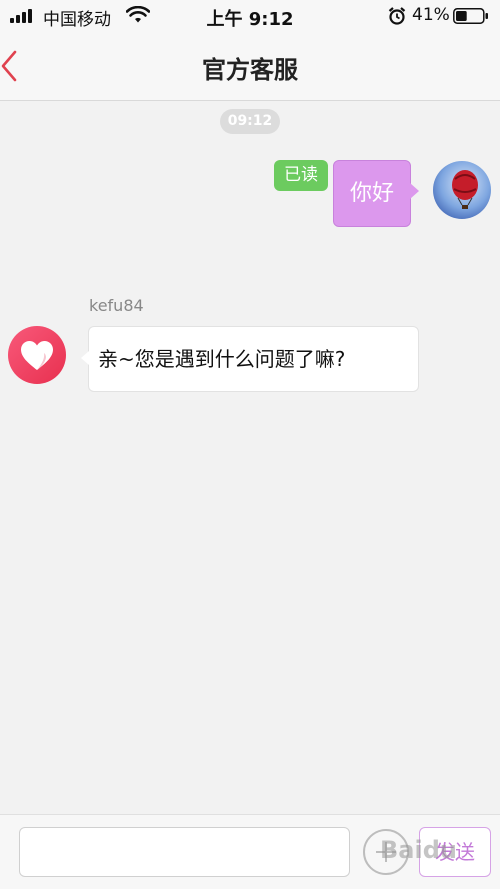 Image resolution: width=500 pixels, height=889 pixels. What do you see at coordinates (470, 16) in the screenshot?
I see `battery-icon` at bounding box center [470, 16].